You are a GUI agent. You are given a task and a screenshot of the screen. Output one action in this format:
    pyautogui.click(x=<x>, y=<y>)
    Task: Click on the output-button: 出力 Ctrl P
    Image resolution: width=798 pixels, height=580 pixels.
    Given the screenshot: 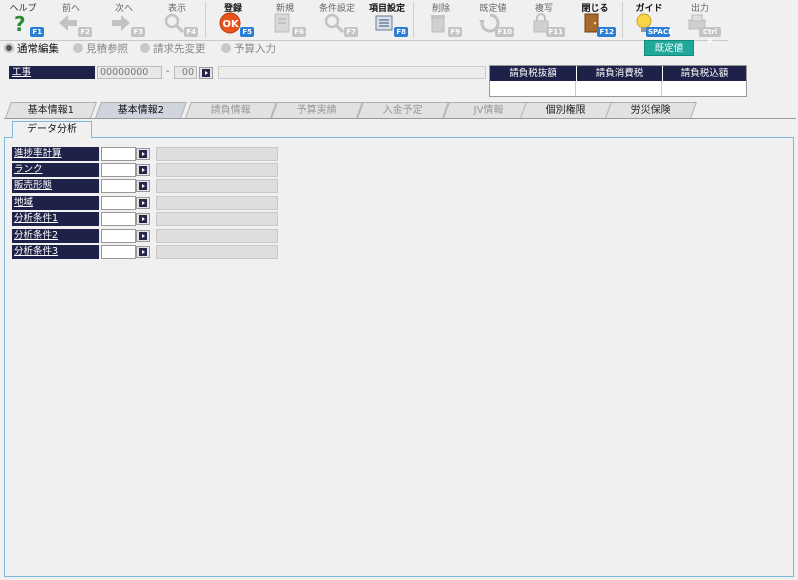 What is the action you would take?
    pyautogui.click(x=700, y=23)
    